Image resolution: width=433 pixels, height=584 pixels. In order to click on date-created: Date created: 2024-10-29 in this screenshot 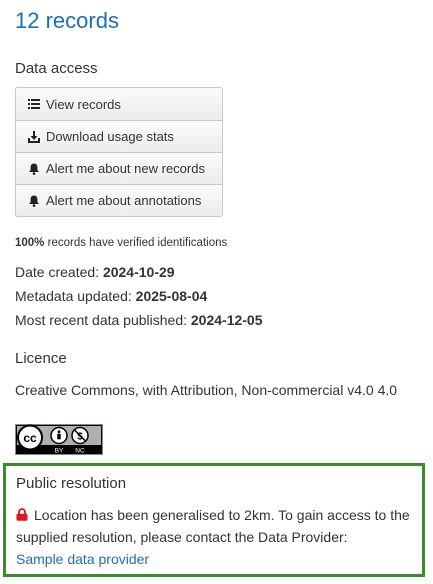, I will do `click(95, 272)`.